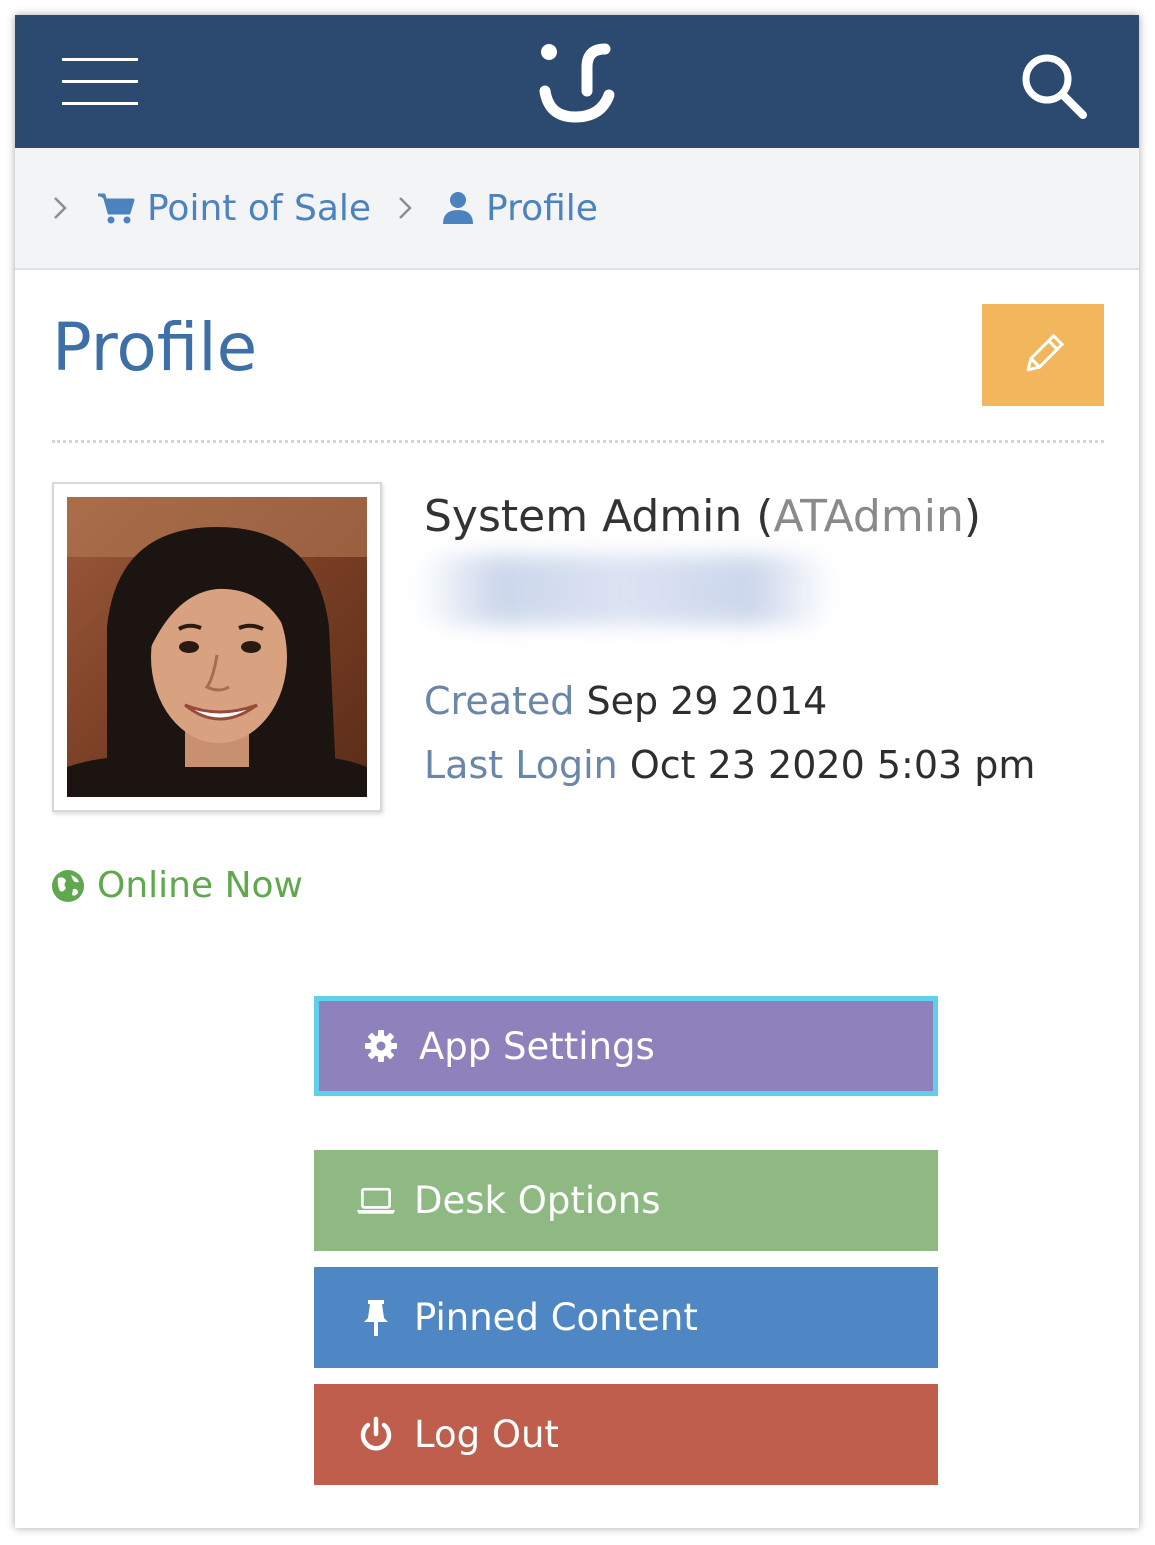 Image resolution: width=1155 pixels, height=1545 pixels. Describe the element at coordinates (200, 885) in the screenshot. I see `status-text: Online Now` at that location.